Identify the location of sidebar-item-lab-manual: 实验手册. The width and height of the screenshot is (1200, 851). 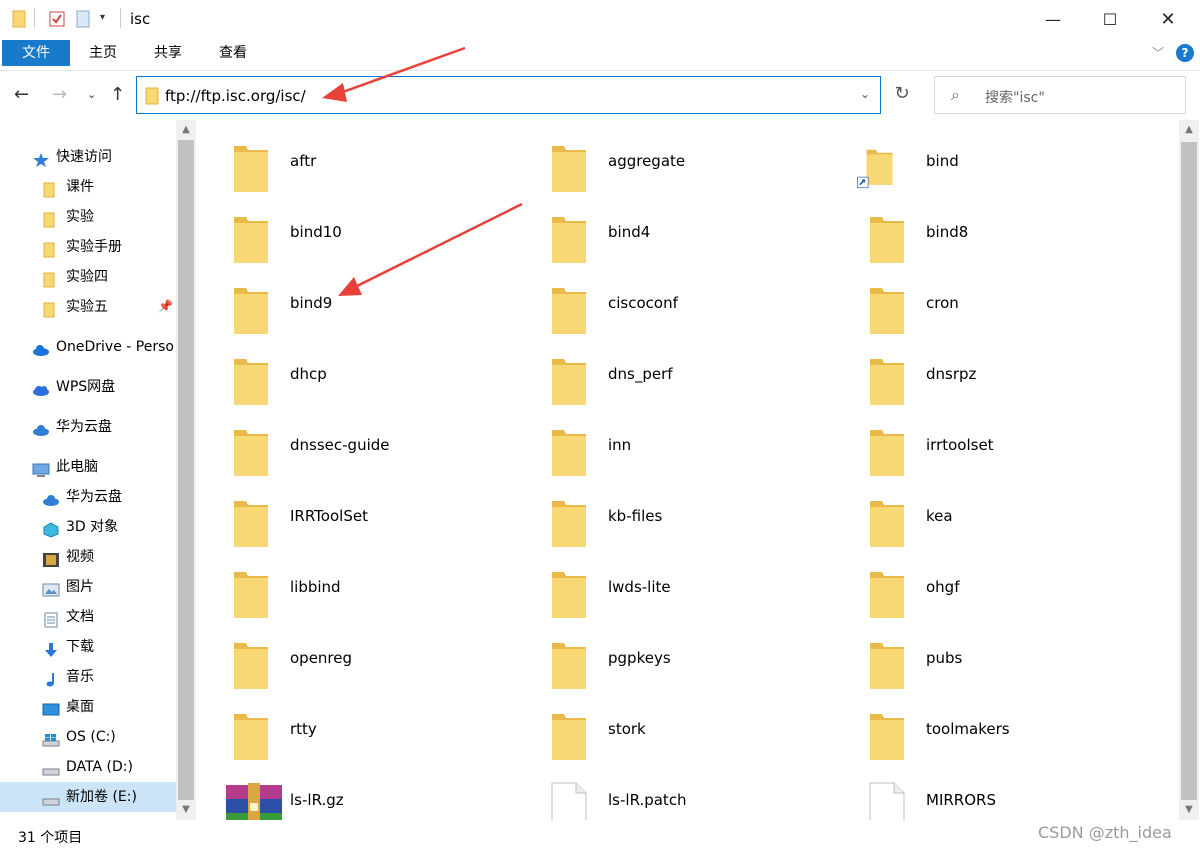
(107, 247).